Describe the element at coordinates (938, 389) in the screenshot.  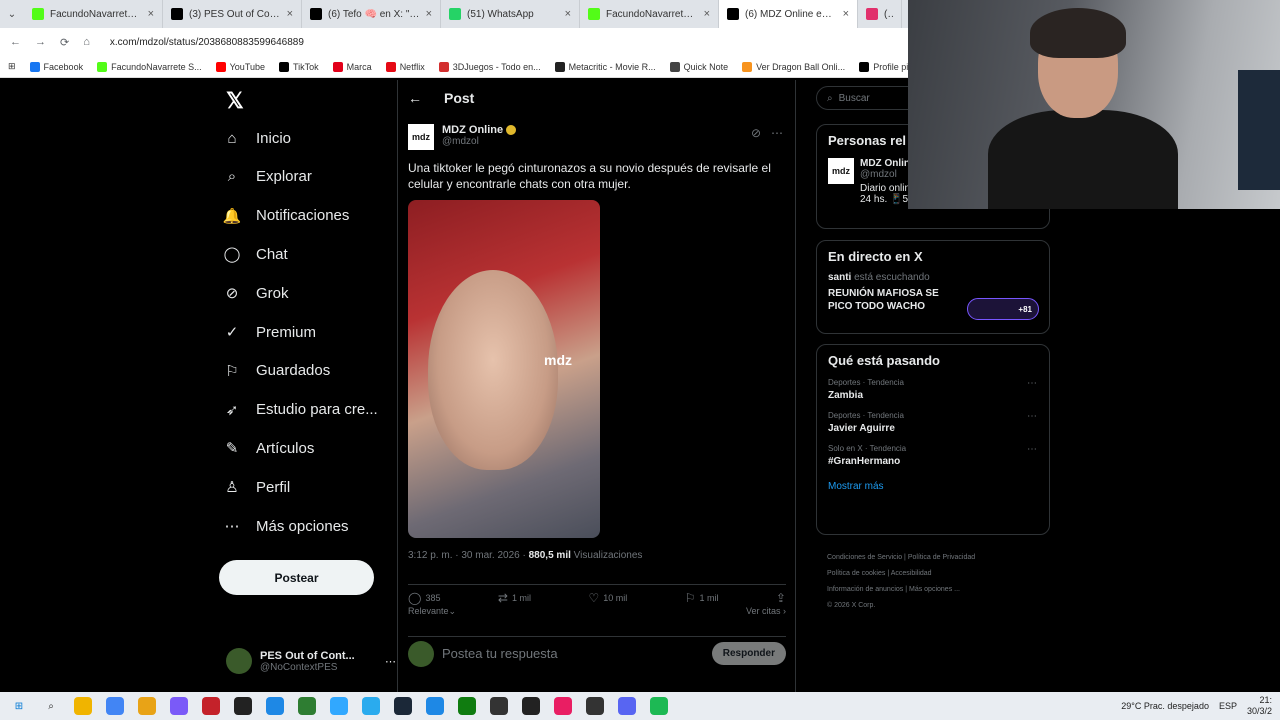
I see `trend-item: Deportes · Tendencia Zambia ⋯` at that location.